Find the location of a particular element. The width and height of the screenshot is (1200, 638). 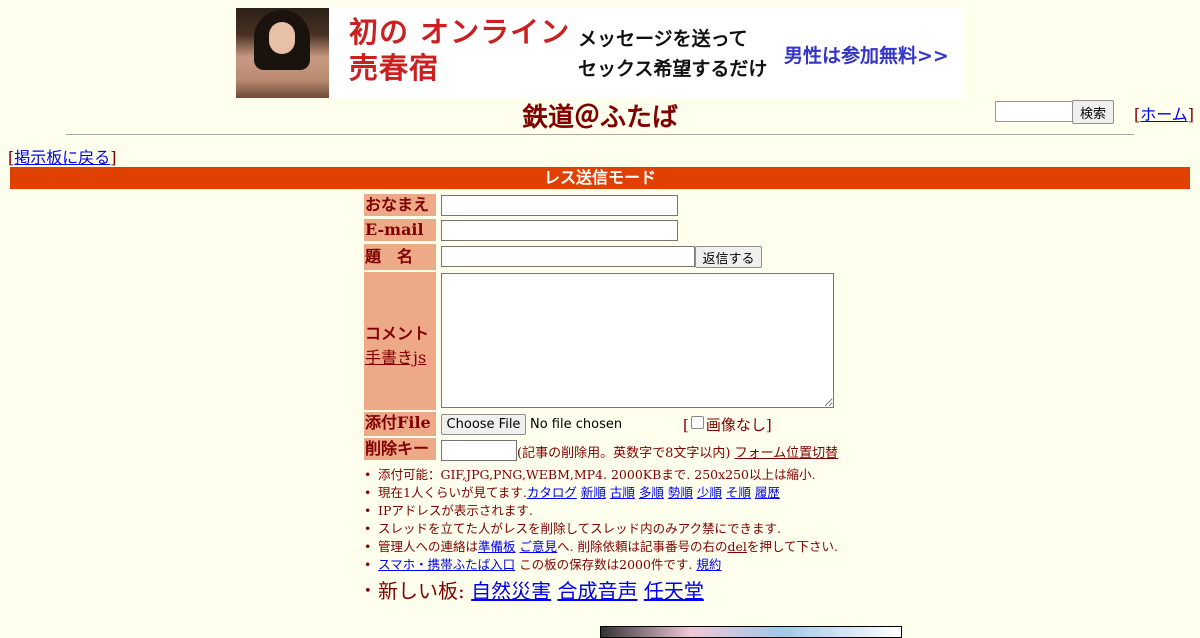

viewers-text: 現在1人くらいが見てます. is located at coordinates (452, 492).